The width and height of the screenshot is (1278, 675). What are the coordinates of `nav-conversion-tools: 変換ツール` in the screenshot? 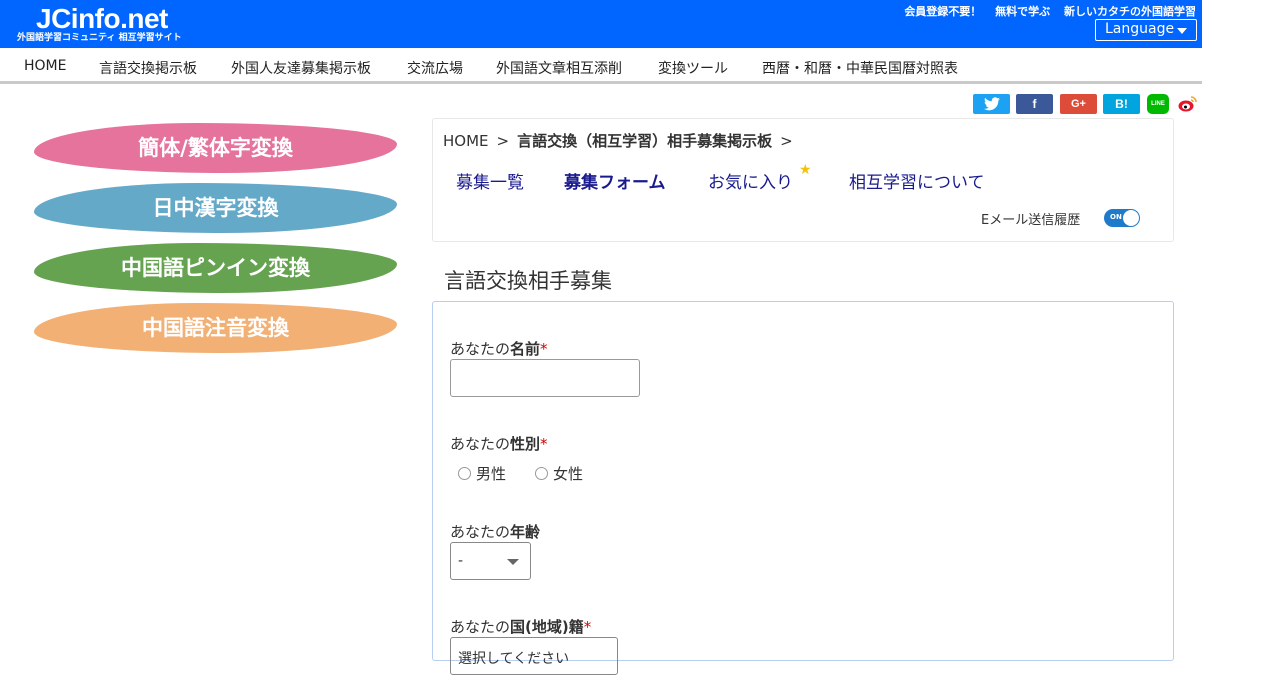 It's located at (693, 68).